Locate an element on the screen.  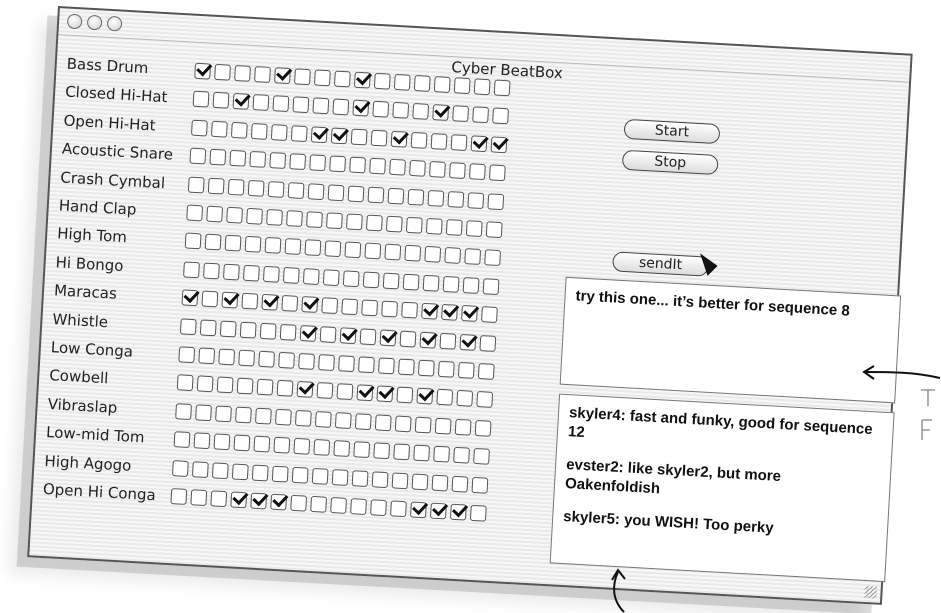
offscreen-annotation-glyphs-icon is located at coordinates (928, 414).